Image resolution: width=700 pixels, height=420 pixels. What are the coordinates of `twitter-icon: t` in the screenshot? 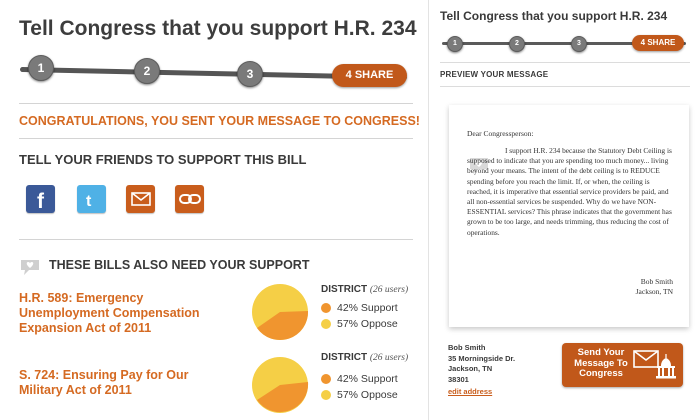 It's located at (89, 201).